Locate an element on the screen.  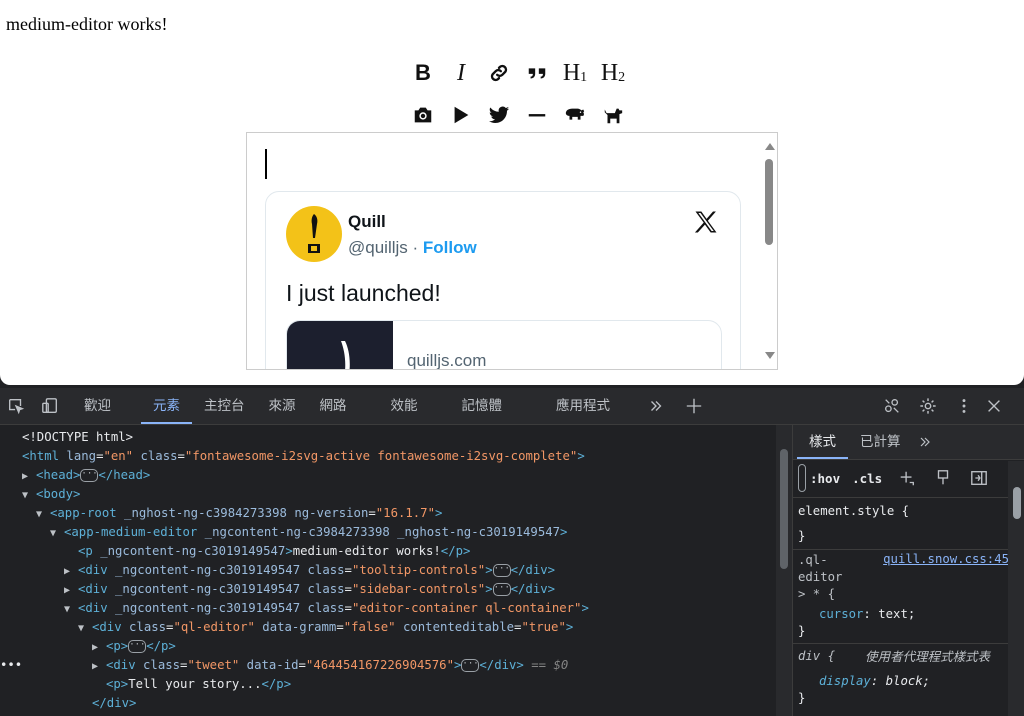
tab-elements: 元素 is located at coordinates (166, 406).